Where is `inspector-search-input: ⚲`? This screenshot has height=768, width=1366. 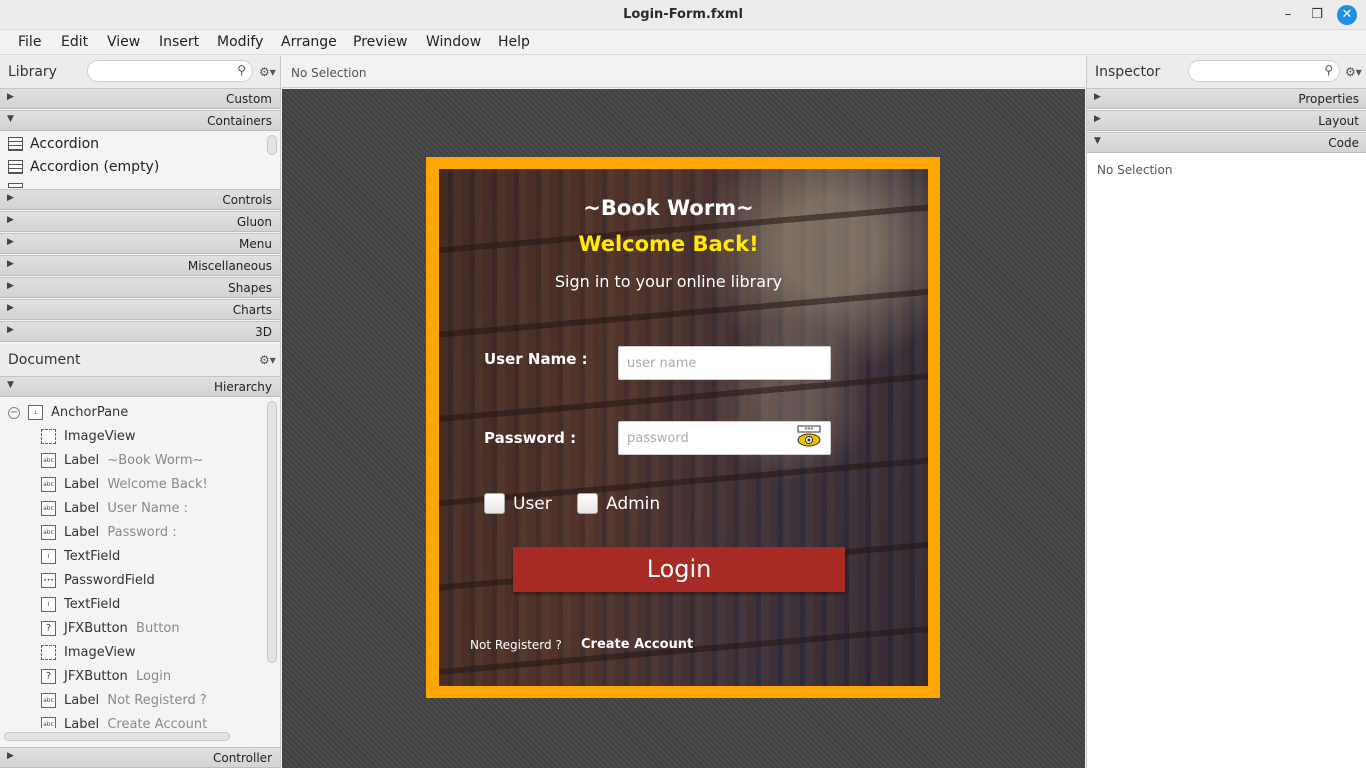 inspector-search-input: ⚲ is located at coordinates (1264, 71).